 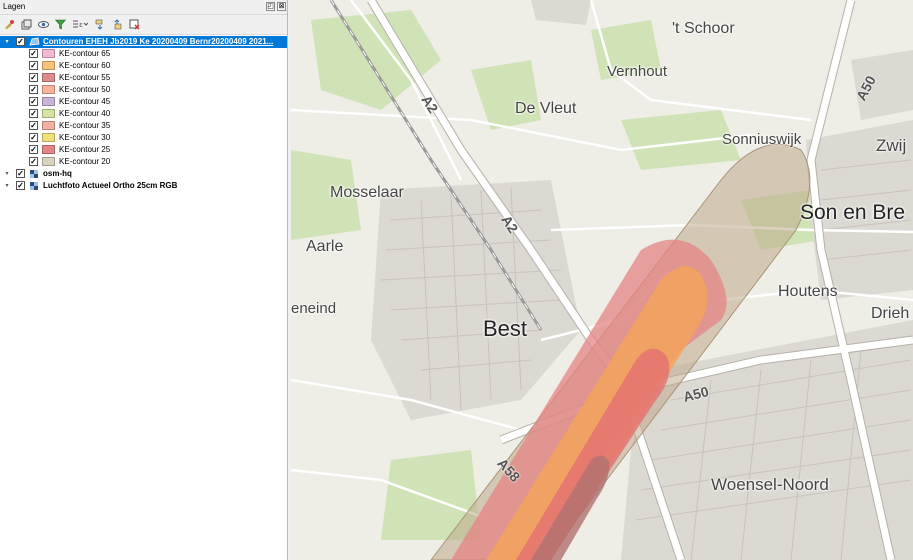 I want to click on contour-layer-row: ✓ KE-contour 65, so click(x=143, y=54).